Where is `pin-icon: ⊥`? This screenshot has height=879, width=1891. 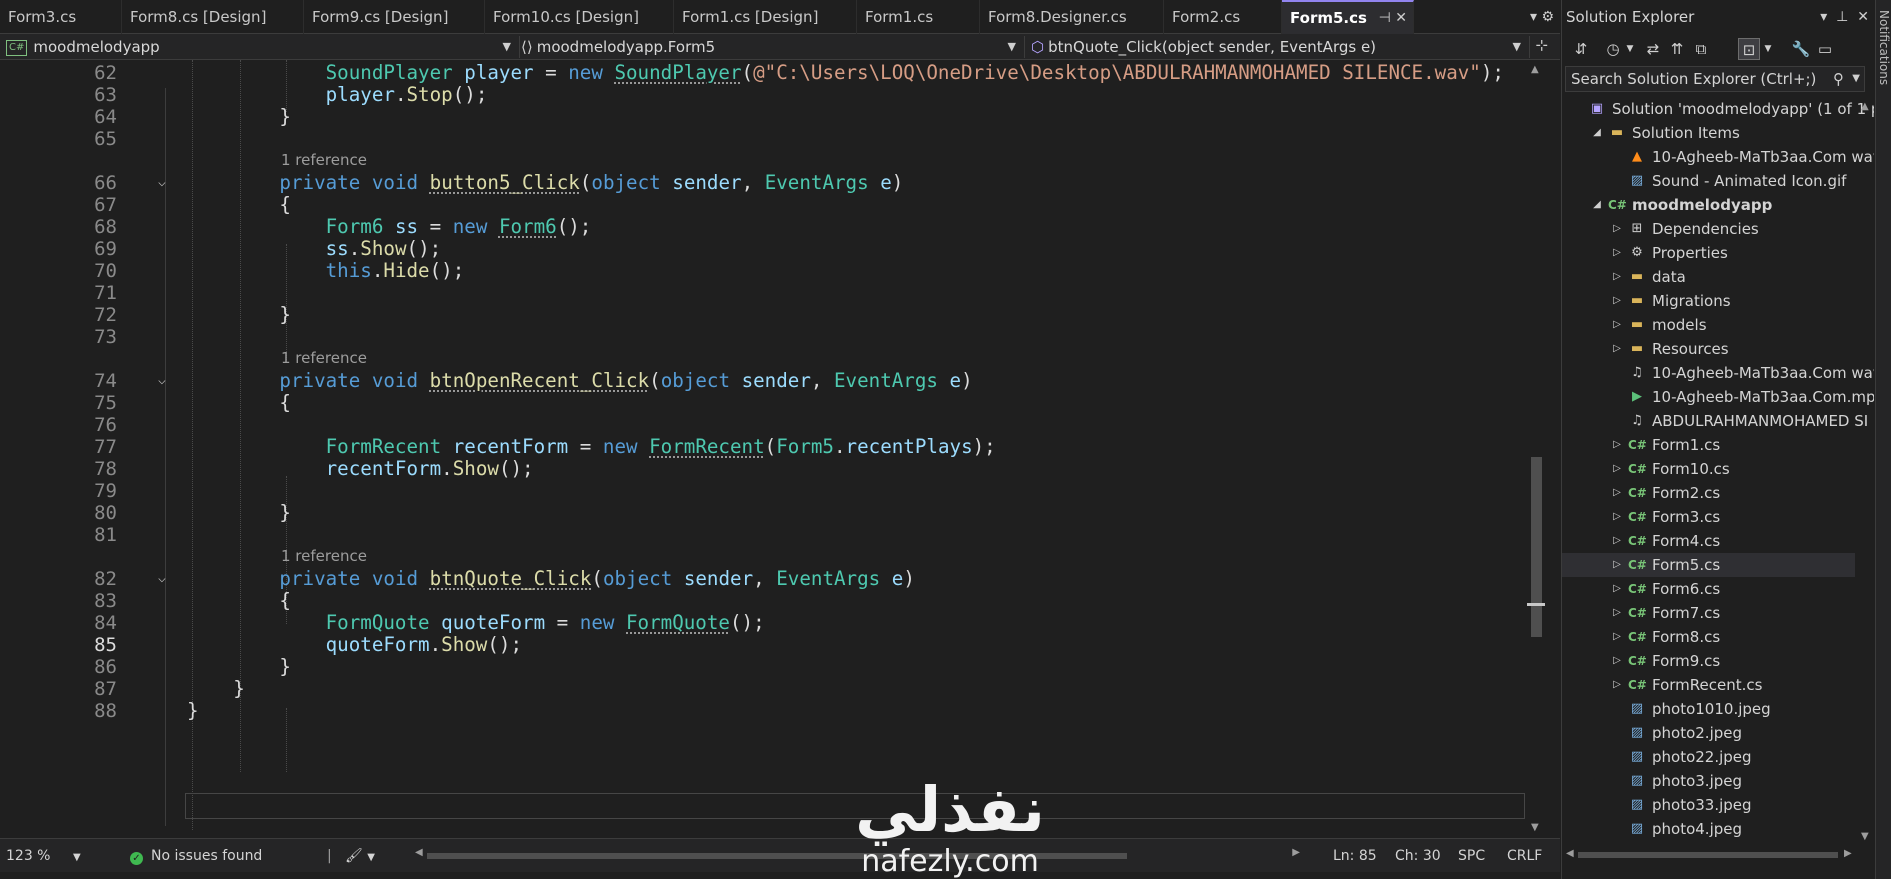
pin-icon: ⊥ is located at coordinates (1842, 17).